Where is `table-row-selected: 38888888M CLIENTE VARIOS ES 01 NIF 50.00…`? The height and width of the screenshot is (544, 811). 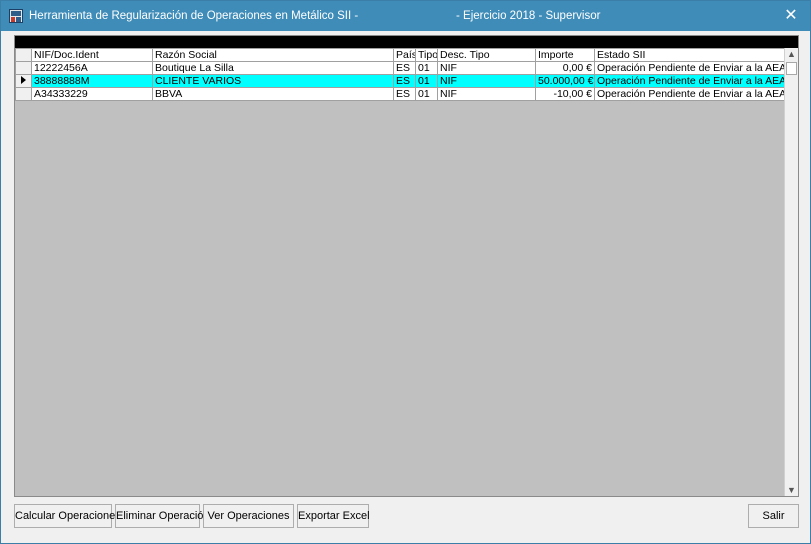 table-row-selected: 38888888M CLIENTE VARIOS ES 01 NIF 50.00… is located at coordinates (400, 81).